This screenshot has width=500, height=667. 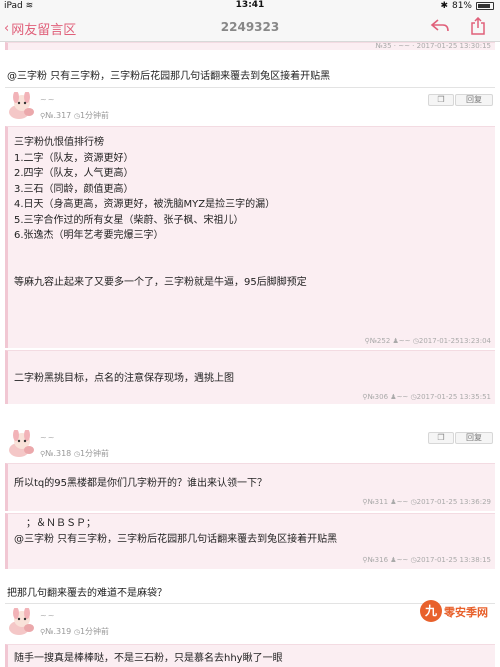 What do you see at coordinates (75, 631) in the screenshot?
I see `post-meta: ⚲№.319 ◷1分钟前` at bounding box center [75, 631].